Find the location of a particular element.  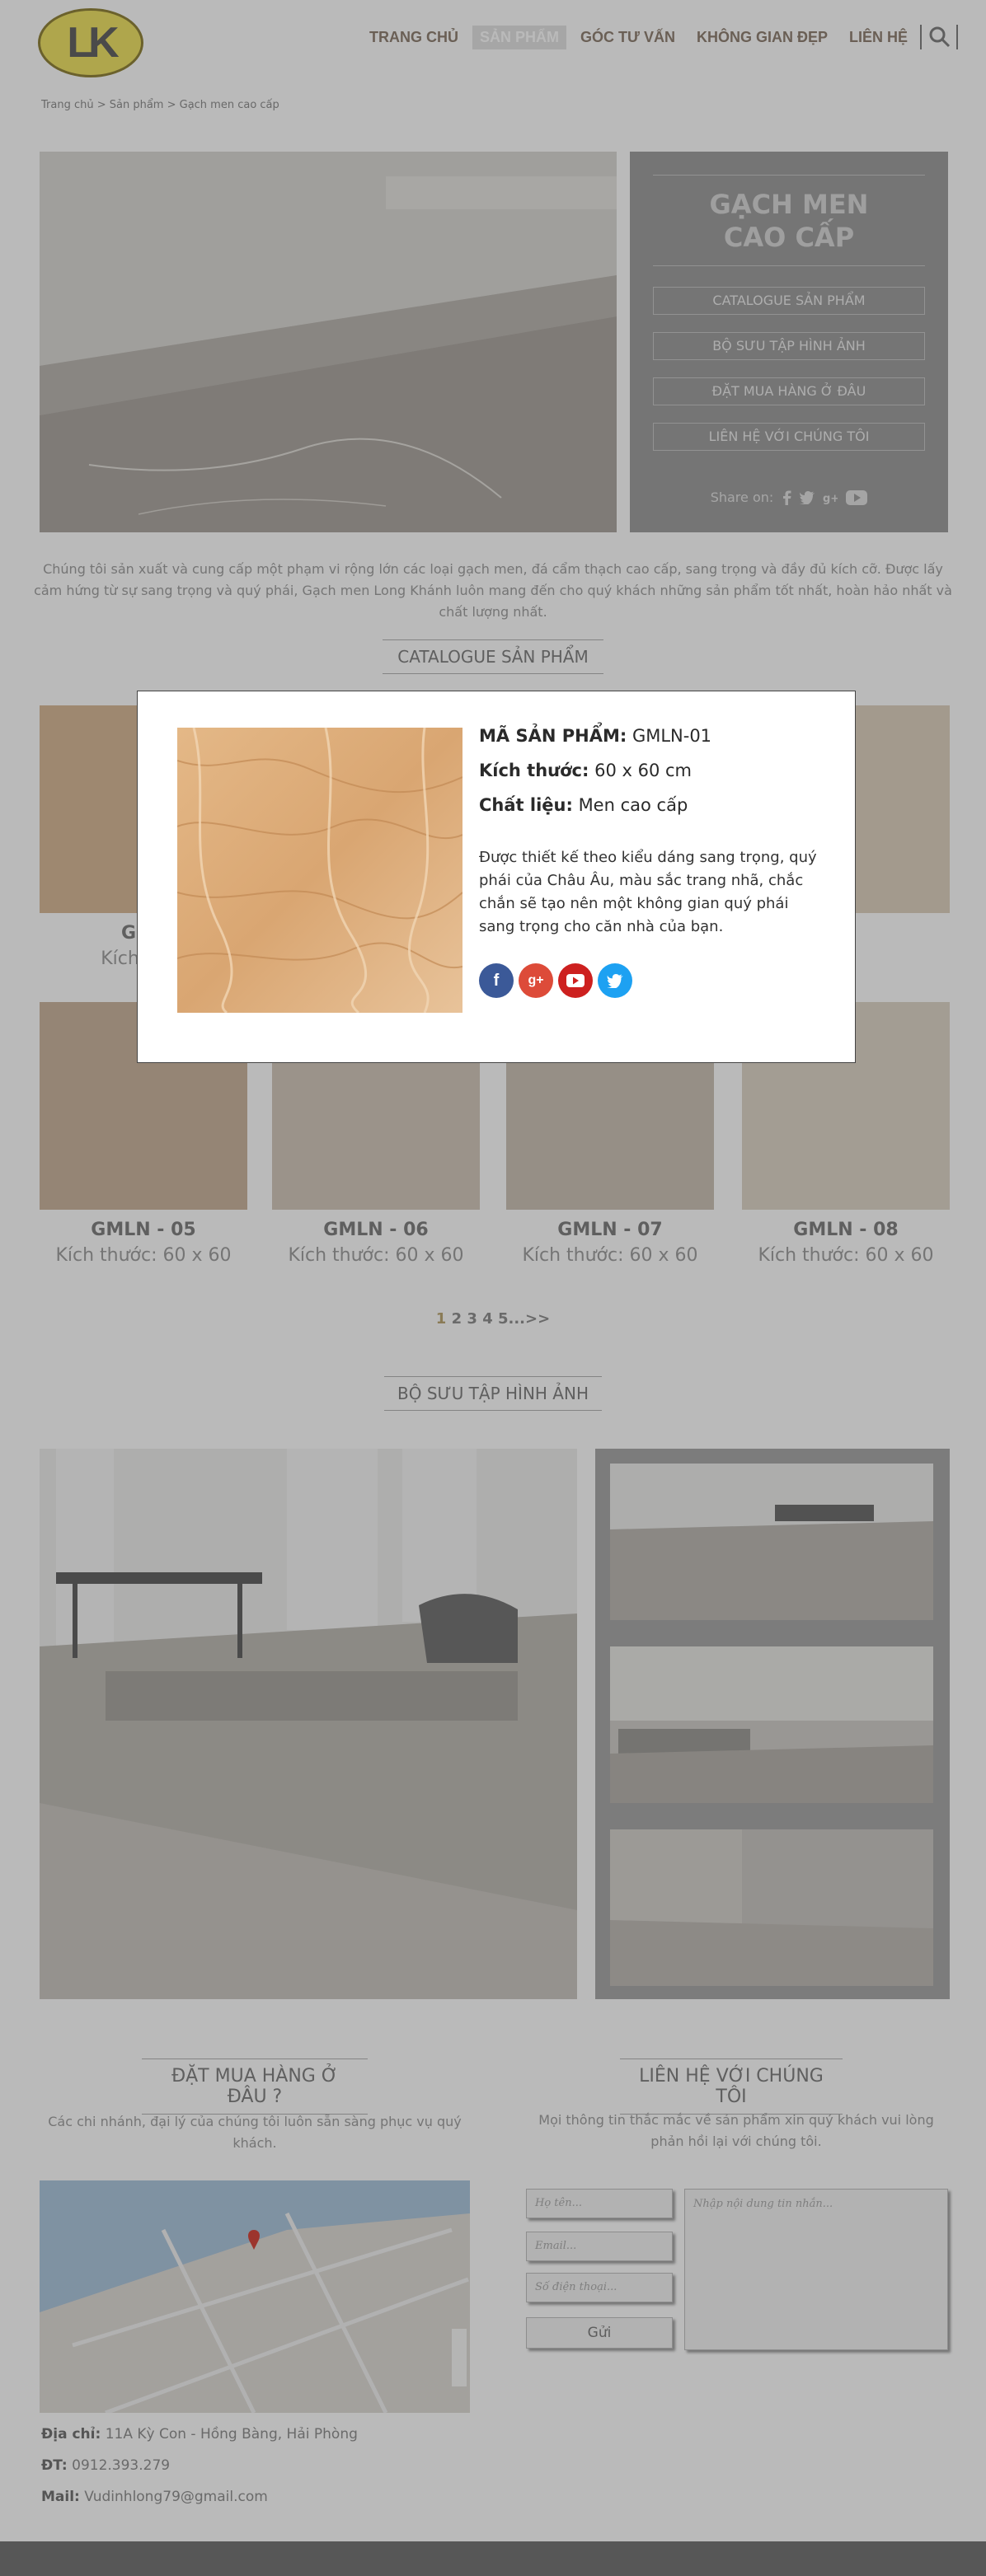

product-code-row: MÃ SẢN PHẨM: GMLN-01 is located at coordinates (595, 736).